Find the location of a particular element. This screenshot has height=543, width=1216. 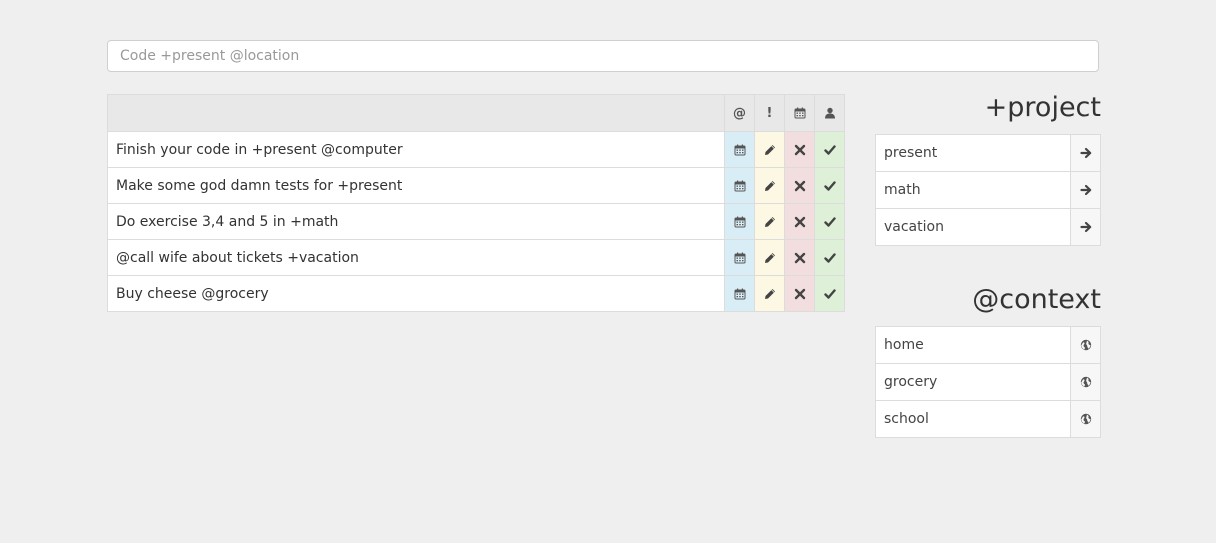

context-item: home is located at coordinates (988, 345).